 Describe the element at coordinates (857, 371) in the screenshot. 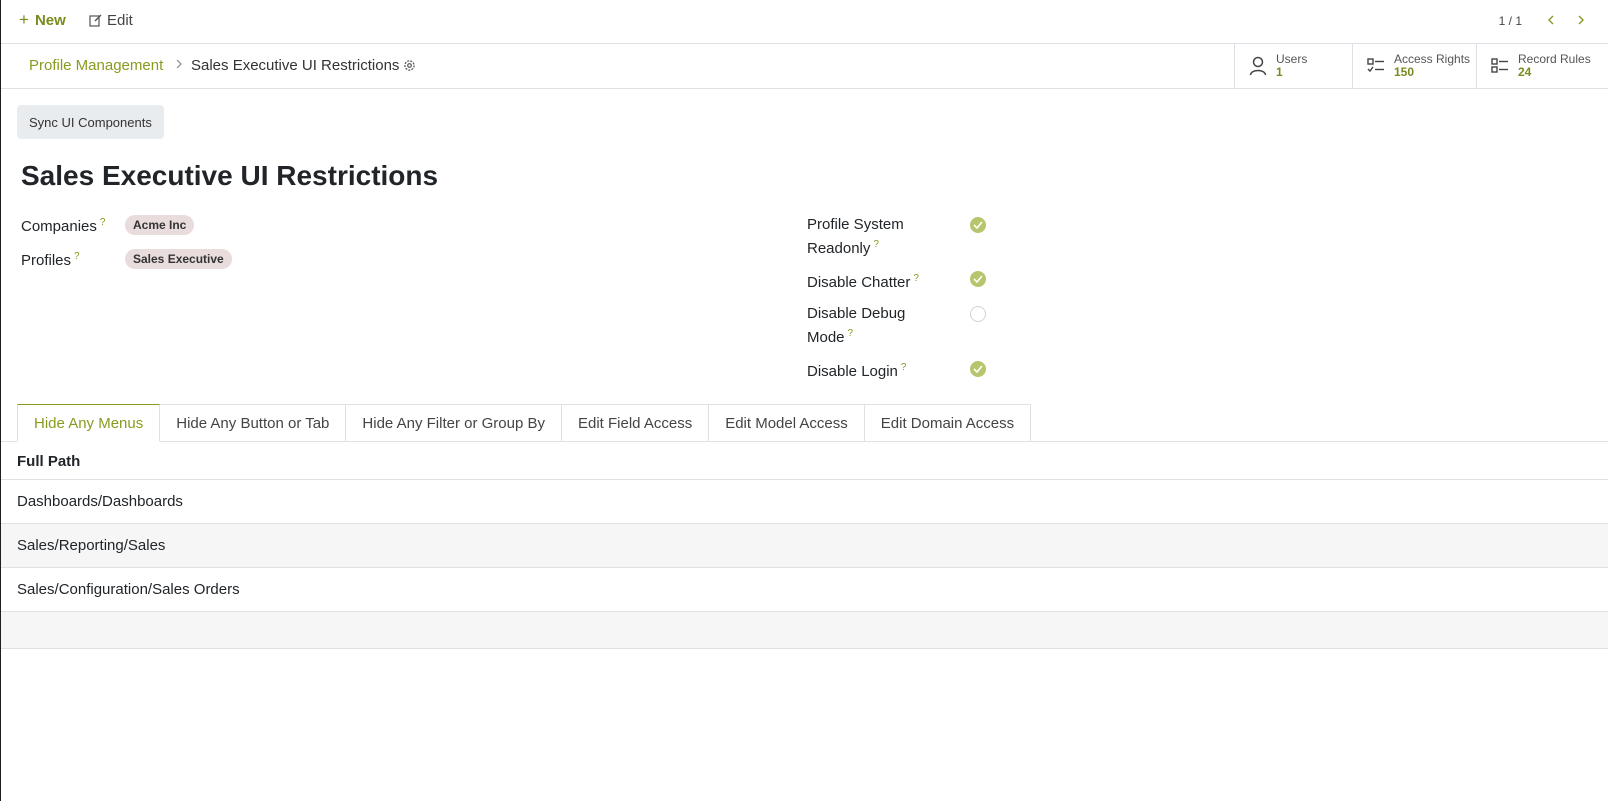

I see `disable-login-label: Disable Login?` at that location.